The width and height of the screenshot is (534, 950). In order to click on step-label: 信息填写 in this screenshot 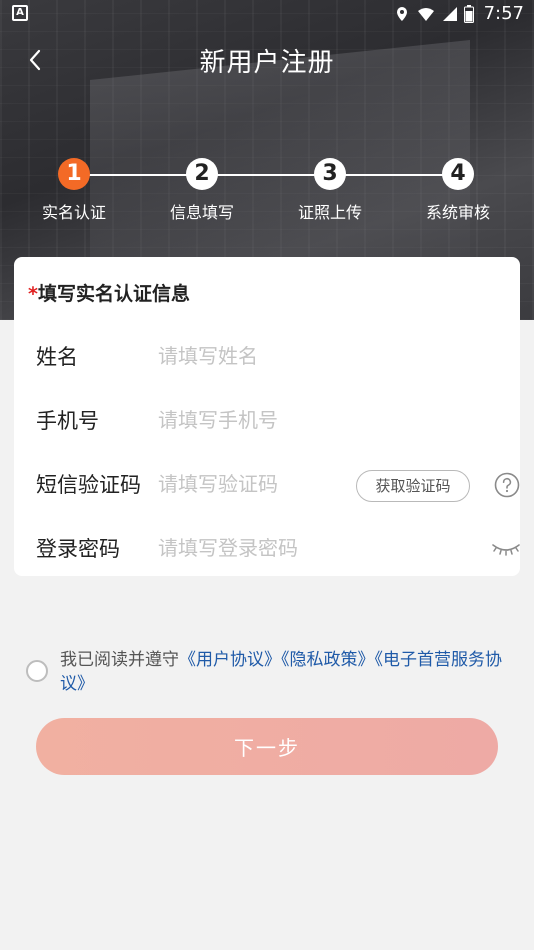, I will do `click(201, 212)`.